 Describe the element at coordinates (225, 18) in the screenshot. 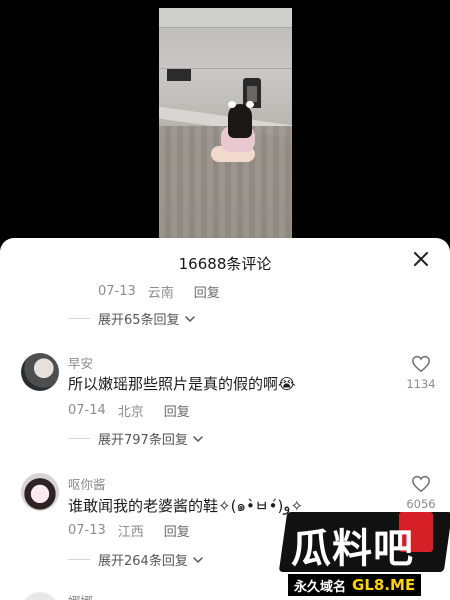

I see `wall-band` at that location.